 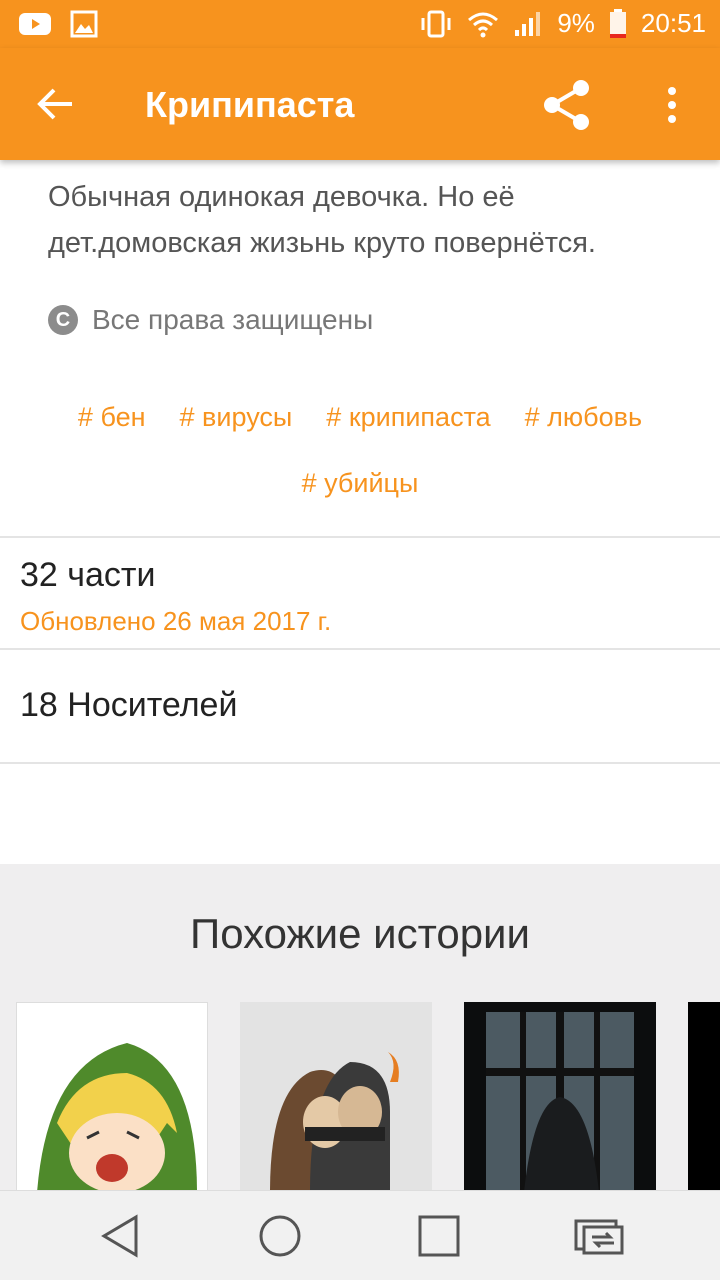 I want to click on youtube-notification-icon, so click(x=35, y=24).